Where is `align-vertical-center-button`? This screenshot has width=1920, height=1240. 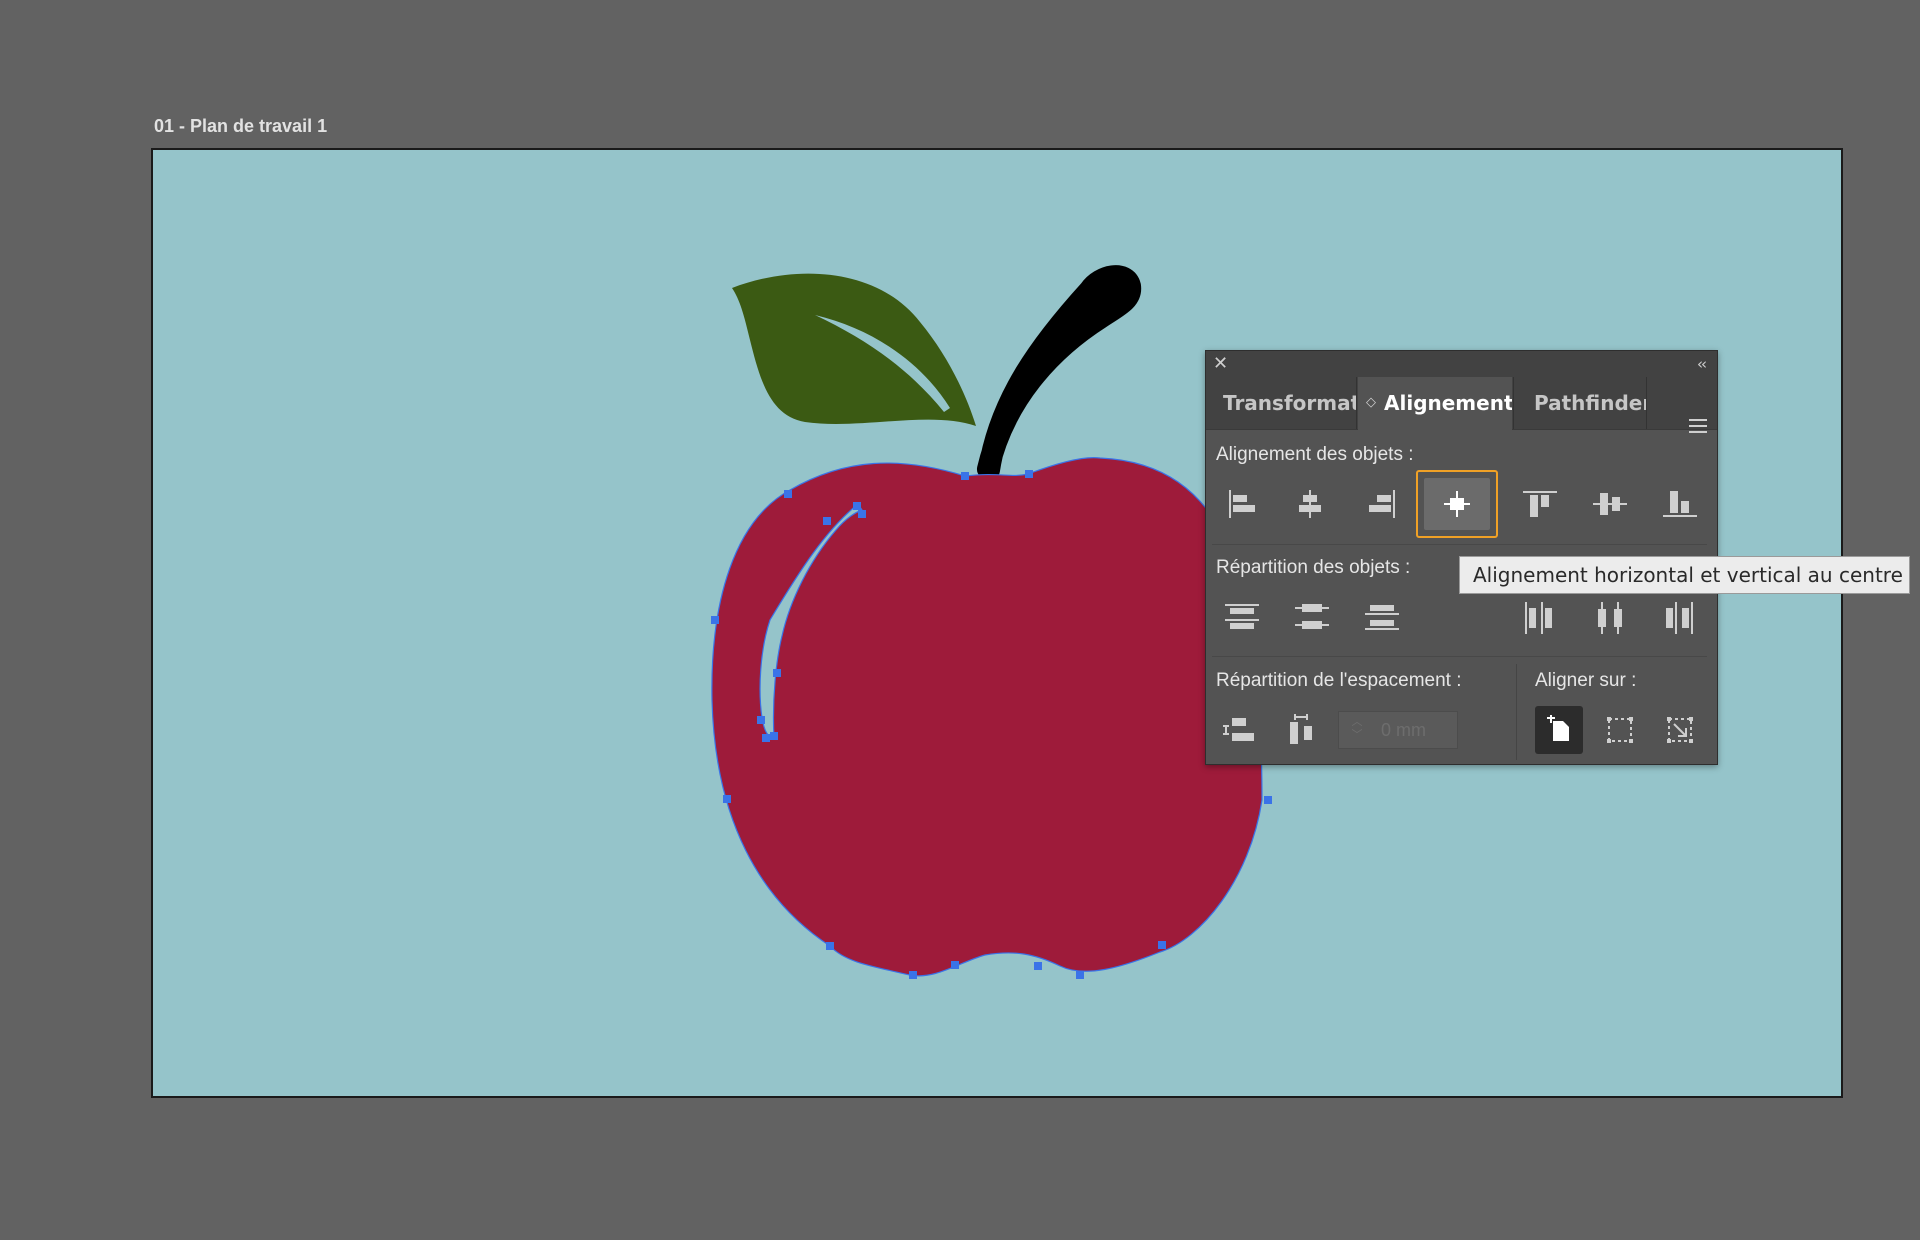
align-vertical-center-button is located at coordinates (1610, 504).